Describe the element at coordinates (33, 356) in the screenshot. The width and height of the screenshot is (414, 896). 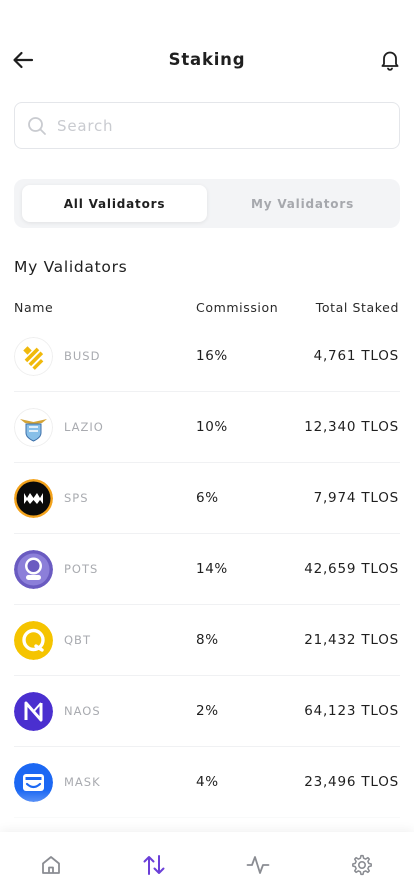
I see `busd-logo-icon` at that location.